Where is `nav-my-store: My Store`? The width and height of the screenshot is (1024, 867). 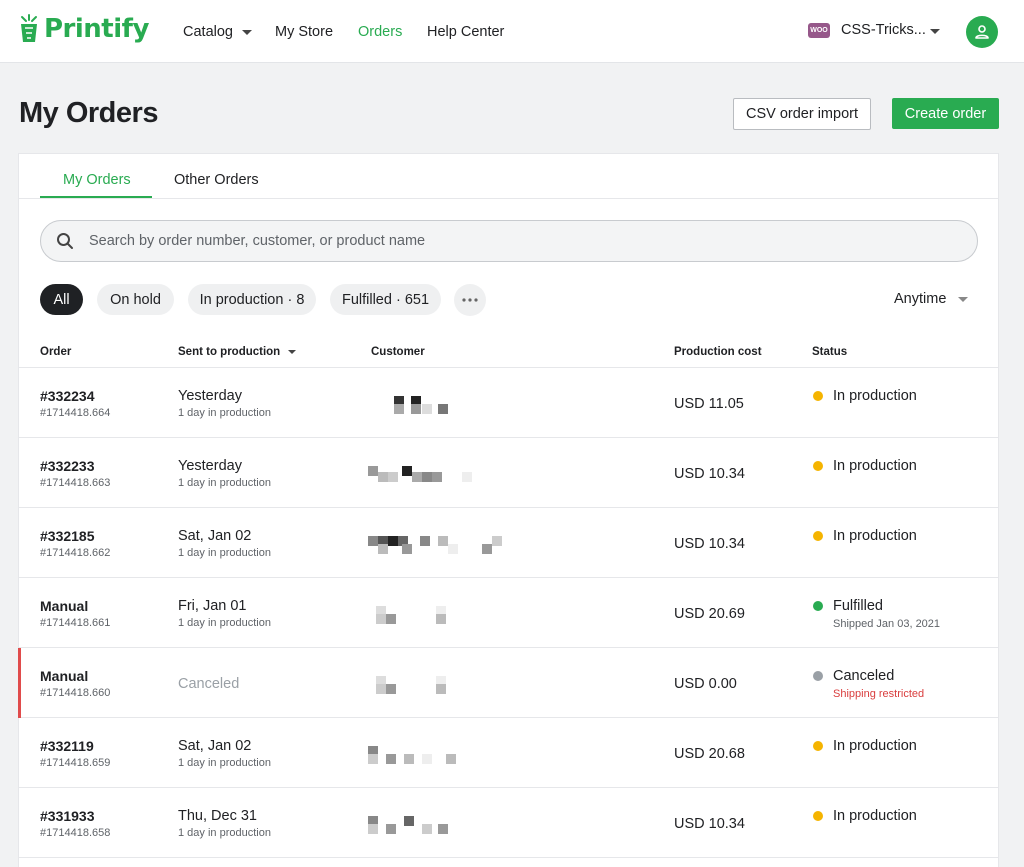 nav-my-store: My Store is located at coordinates (316, 32).